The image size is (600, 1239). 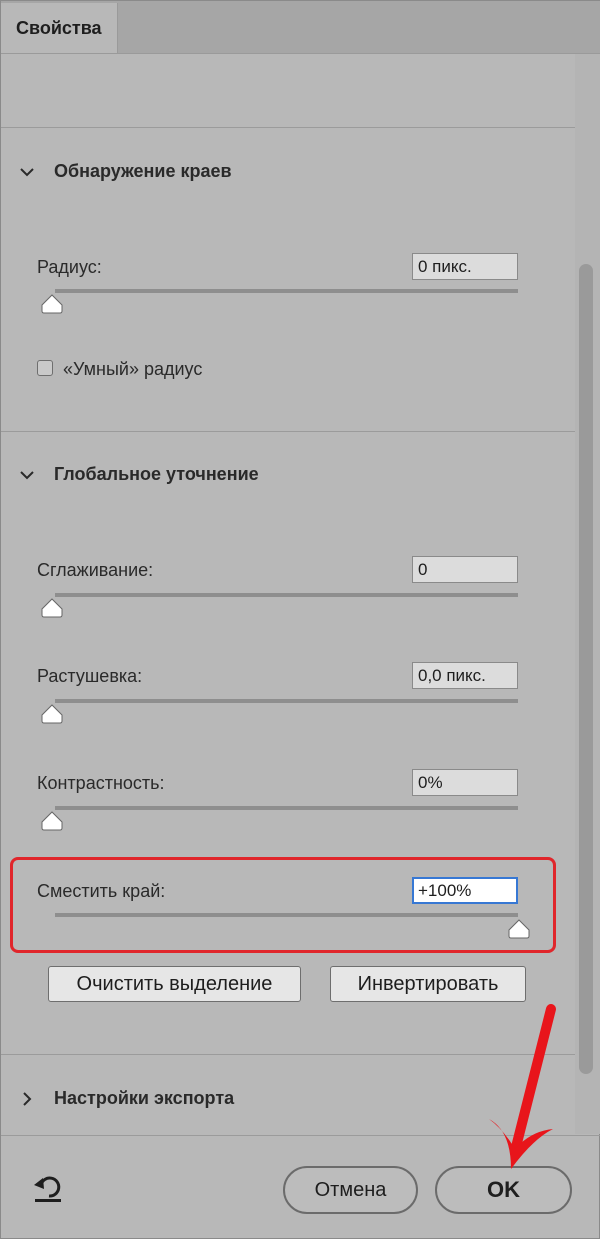 I want to click on contrast-label: Контрастность:, so click(x=101, y=783).